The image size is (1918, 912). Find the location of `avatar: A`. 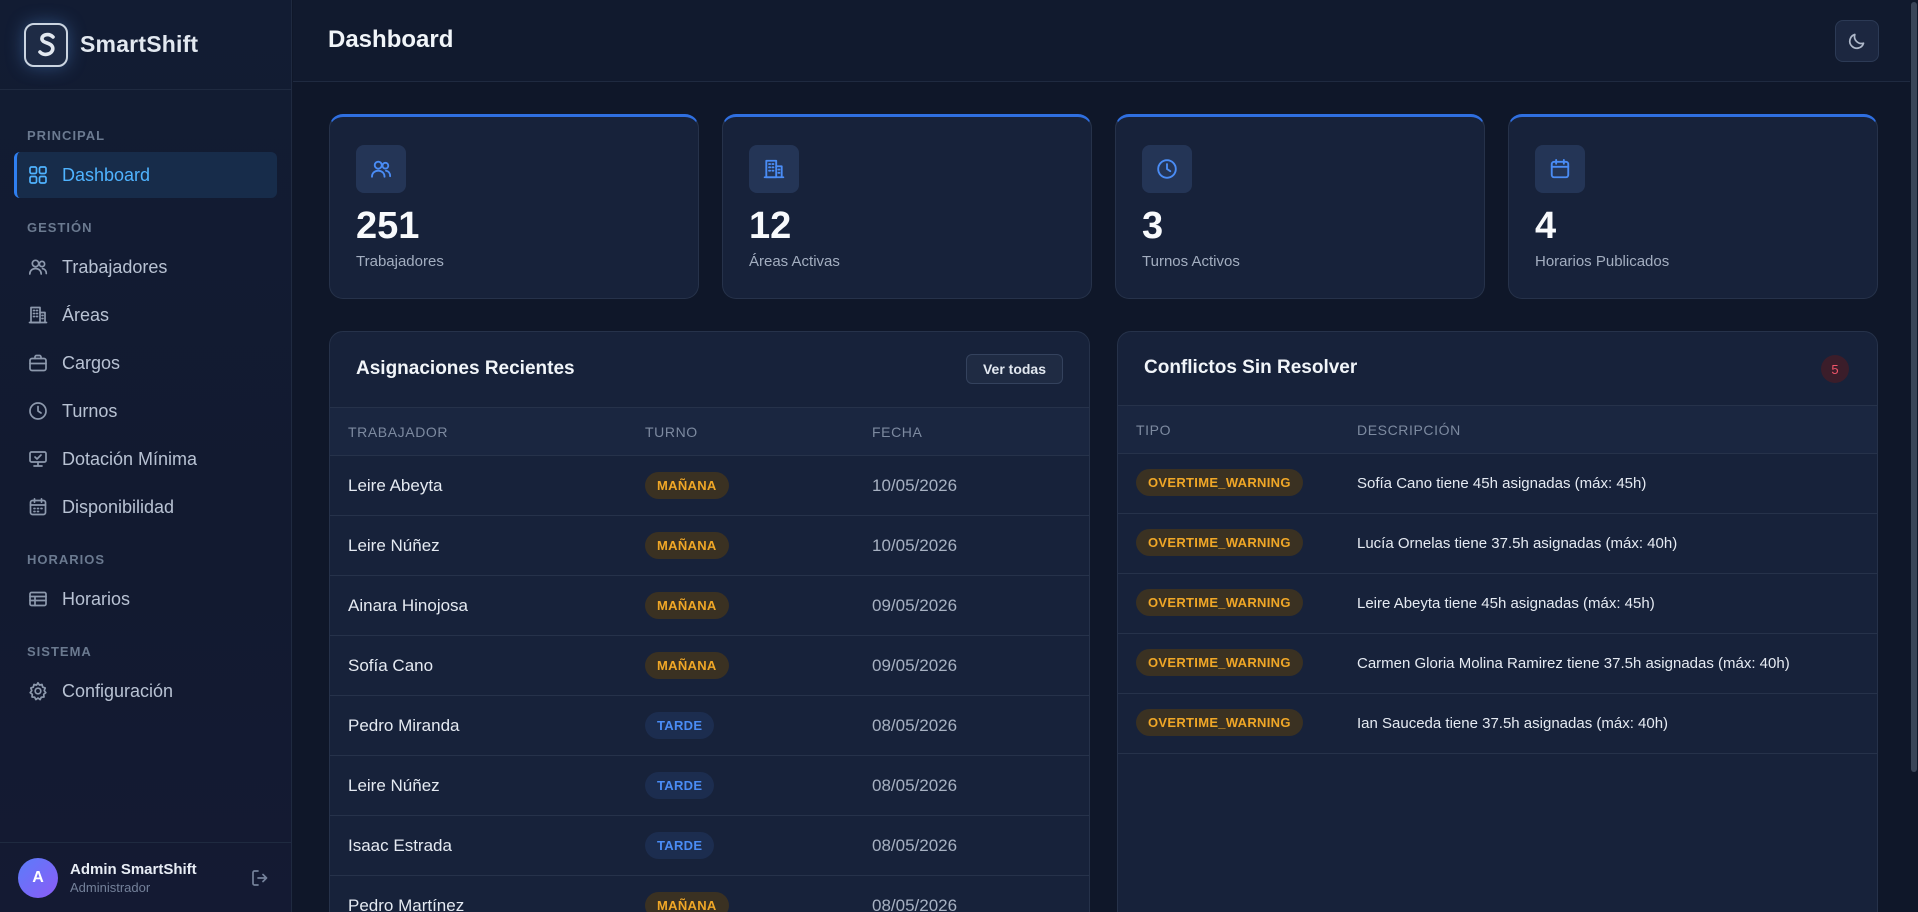

avatar: A is located at coordinates (38, 877).